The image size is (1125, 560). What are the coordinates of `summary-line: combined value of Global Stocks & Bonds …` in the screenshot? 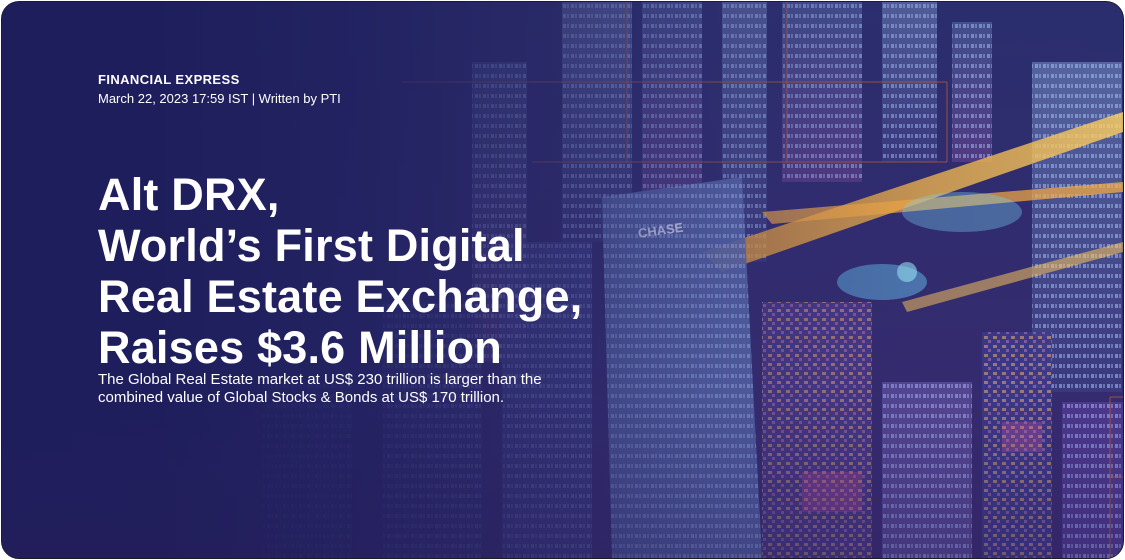 It's located at (301, 397).